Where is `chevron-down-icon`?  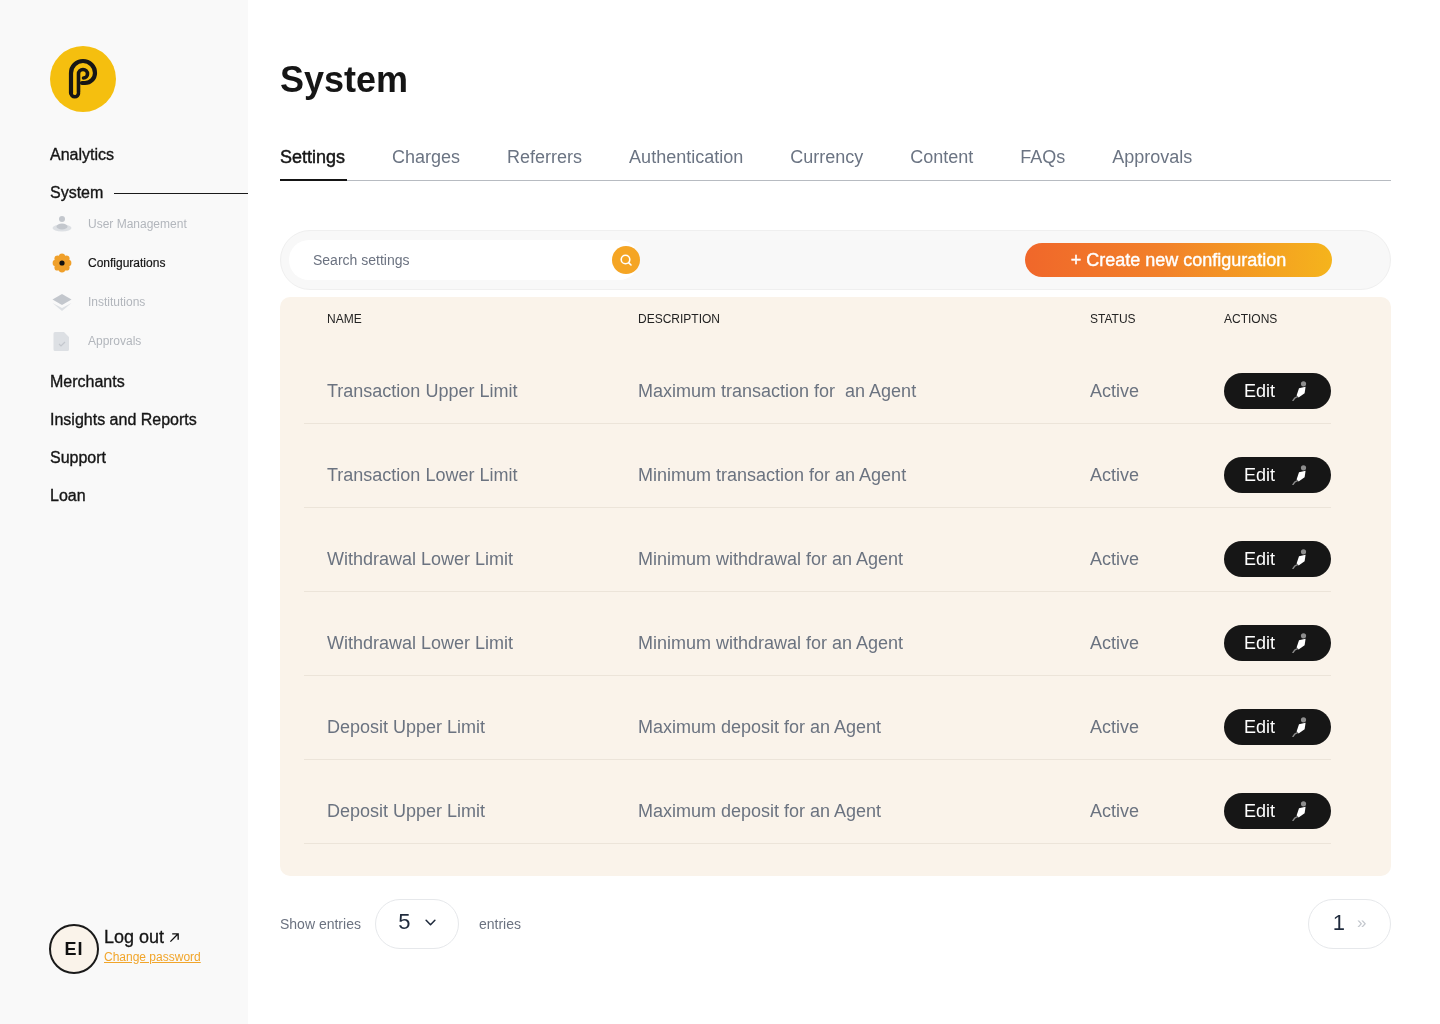
chevron-down-icon is located at coordinates (430, 922).